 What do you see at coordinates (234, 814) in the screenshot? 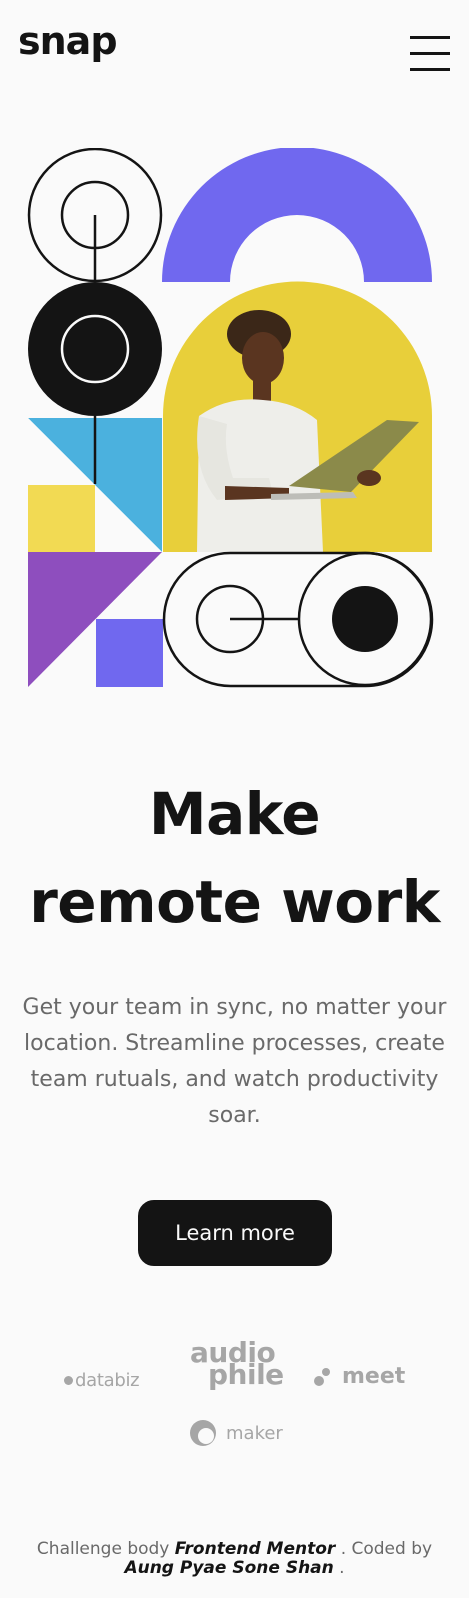
I see `hero-title-line1: Make` at bounding box center [234, 814].